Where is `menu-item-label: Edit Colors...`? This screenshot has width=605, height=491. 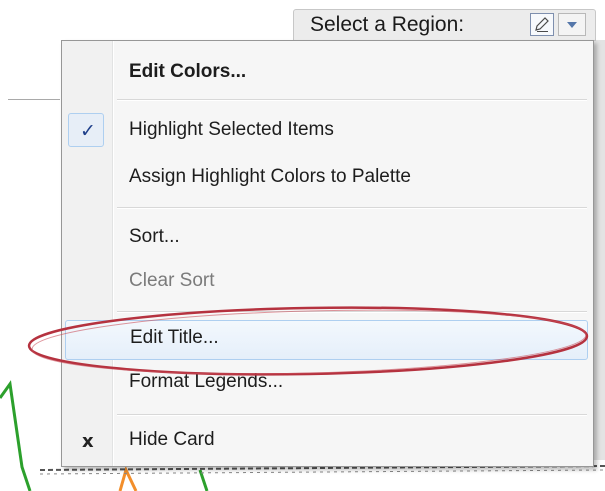
menu-item-label: Edit Colors... is located at coordinates (188, 71).